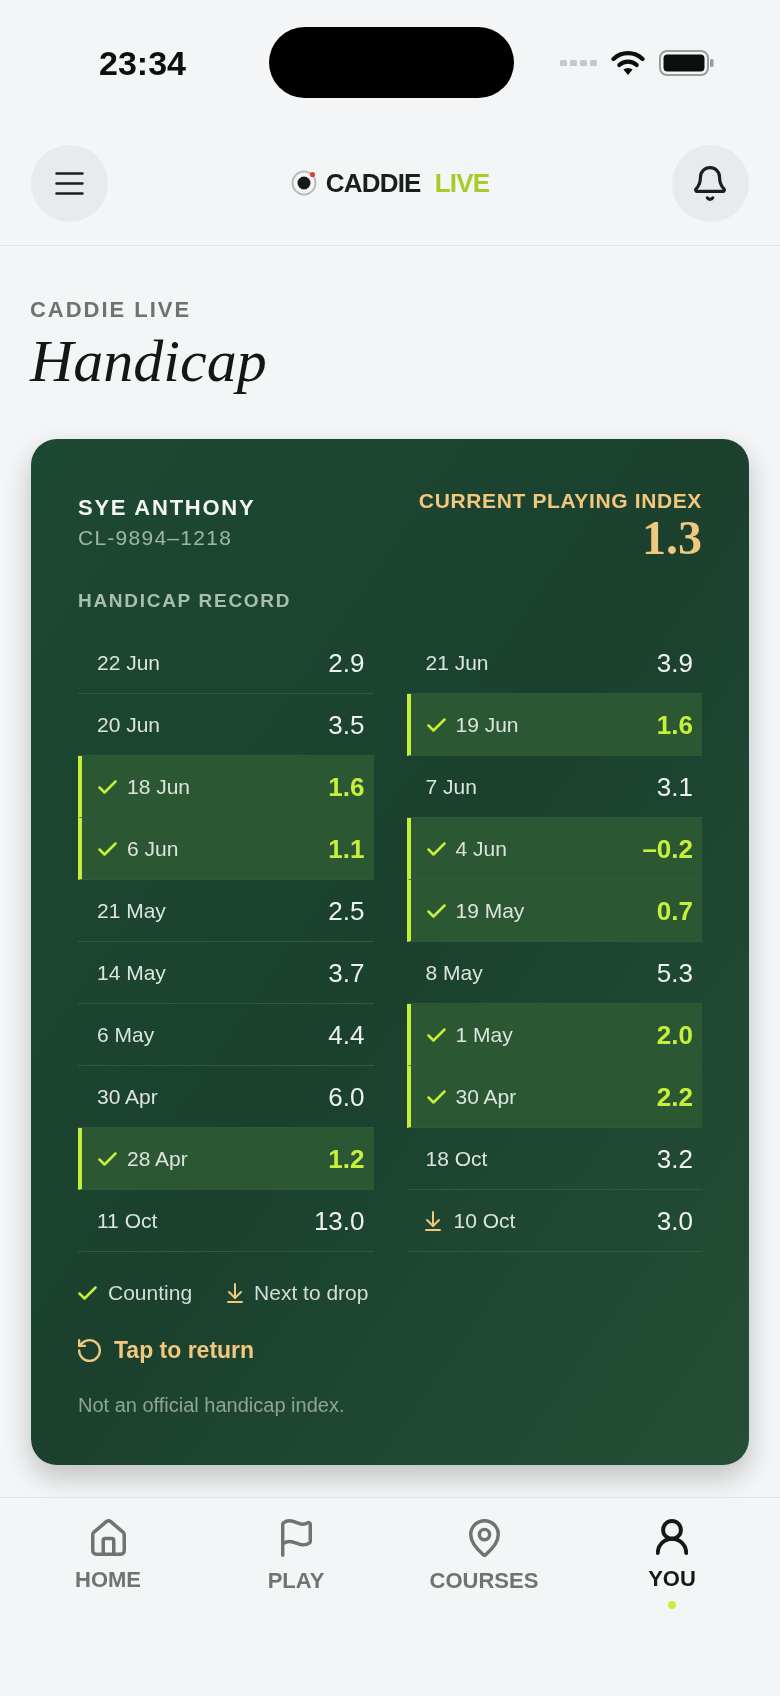  What do you see at coordinates (153, 848) in the screenshot?
I see `round-date: 6 Jun` at bounding box center [153, 848].